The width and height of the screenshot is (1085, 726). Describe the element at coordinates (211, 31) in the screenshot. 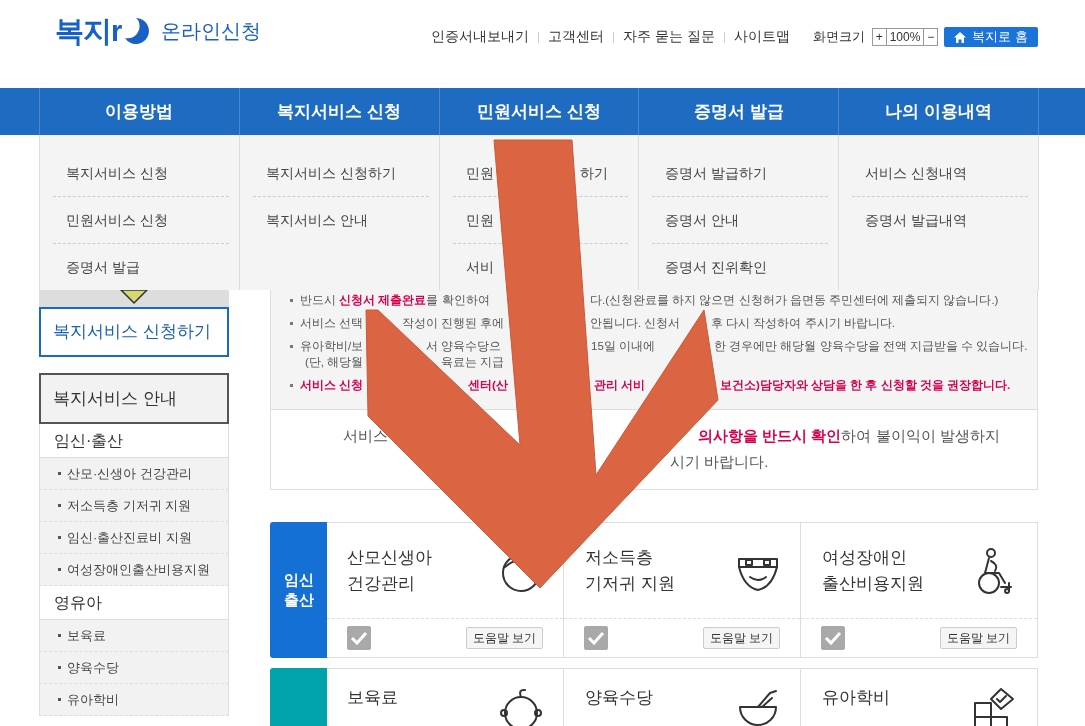

I see `logo-subtitle: 온라인신청` at that location.